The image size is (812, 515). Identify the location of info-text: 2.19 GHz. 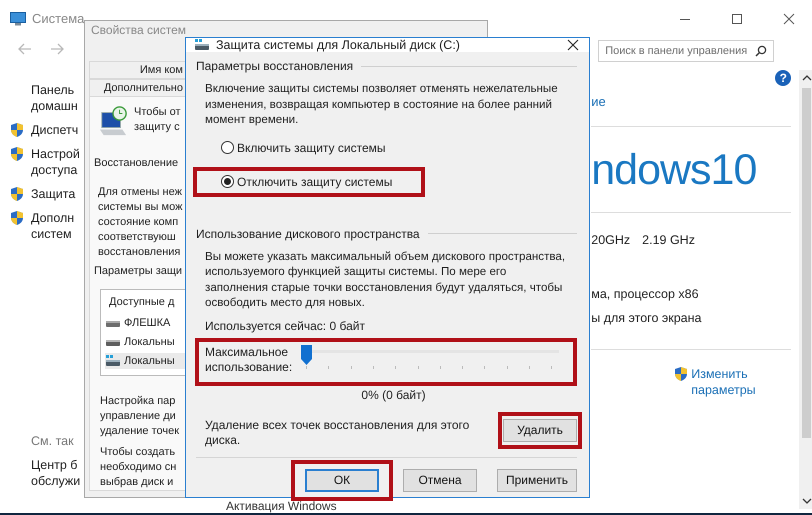
(668, 240).